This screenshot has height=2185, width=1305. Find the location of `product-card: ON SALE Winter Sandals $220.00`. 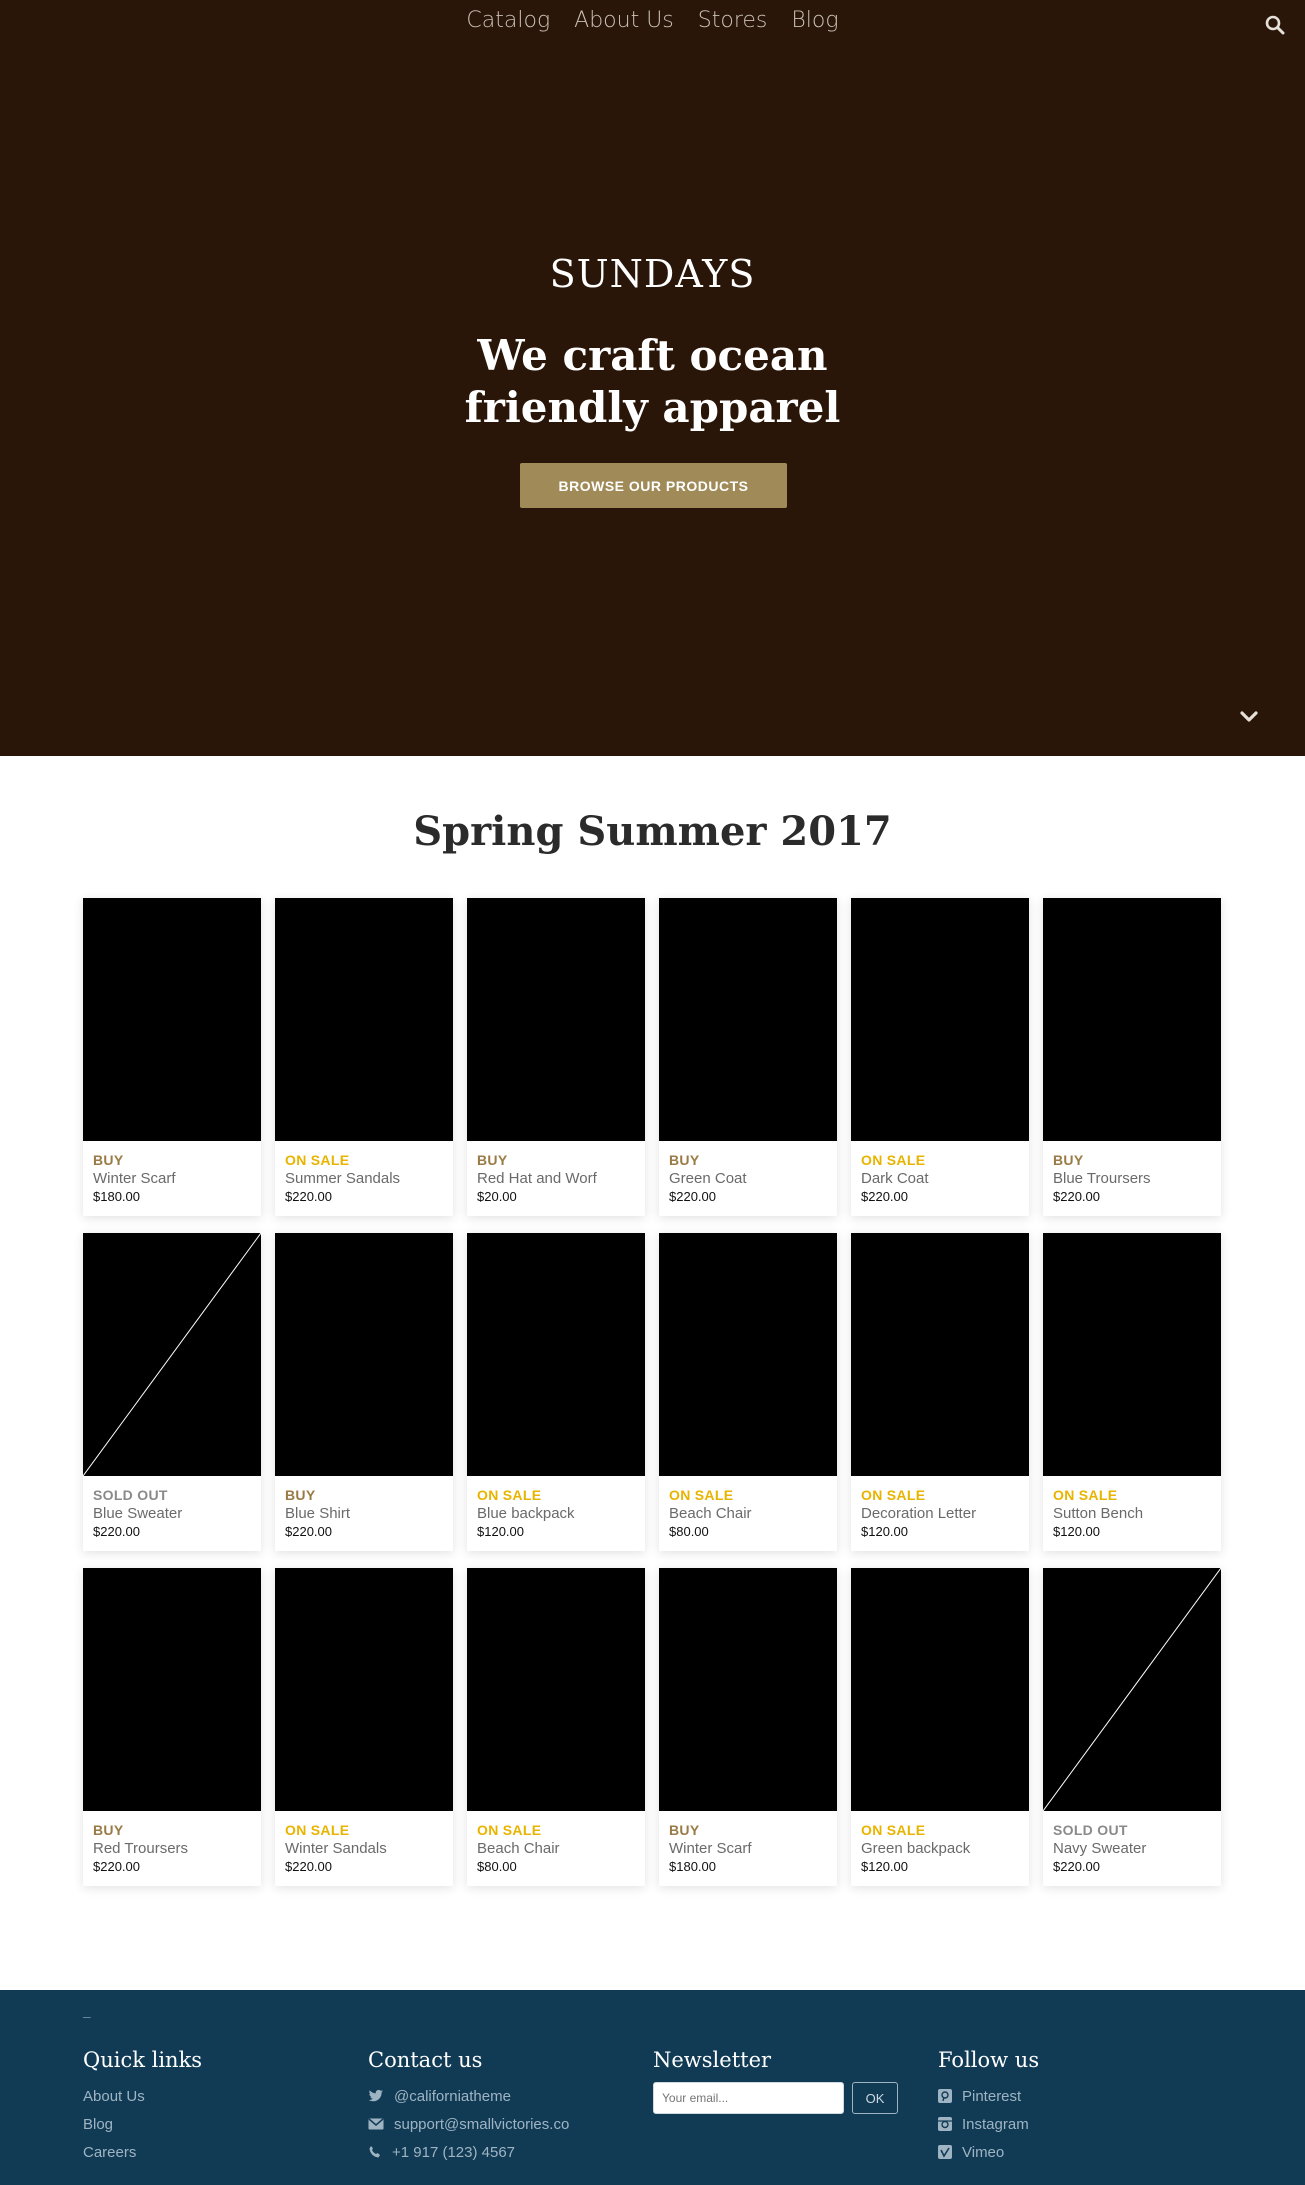

product-card: ON SALE Winter Sandals $220.00 is located at coordinates (364, 1727).